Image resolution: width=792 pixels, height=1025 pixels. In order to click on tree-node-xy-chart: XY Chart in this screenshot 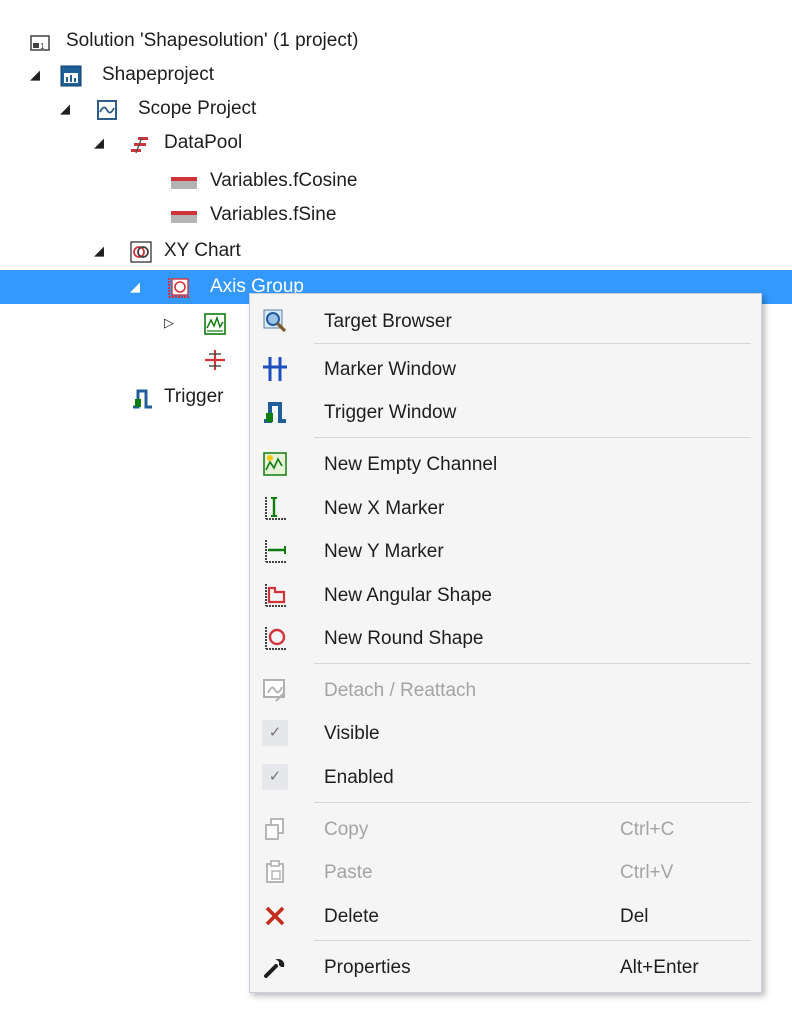, I will do `click(396, 251)`.